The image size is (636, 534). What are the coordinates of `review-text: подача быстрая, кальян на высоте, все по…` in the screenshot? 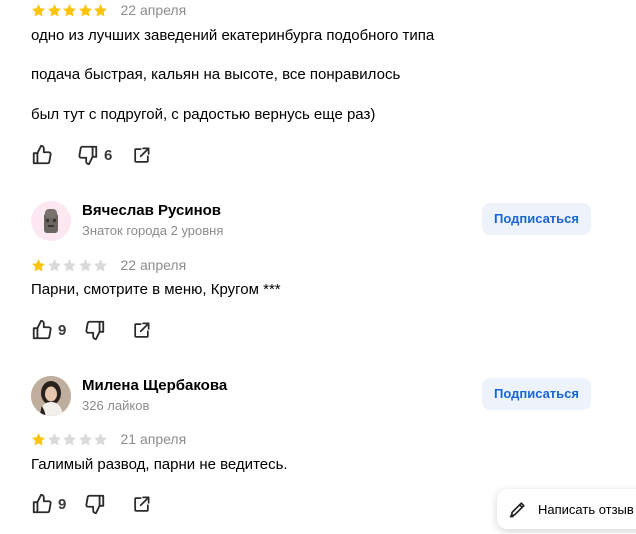 It's located at (216, 74).